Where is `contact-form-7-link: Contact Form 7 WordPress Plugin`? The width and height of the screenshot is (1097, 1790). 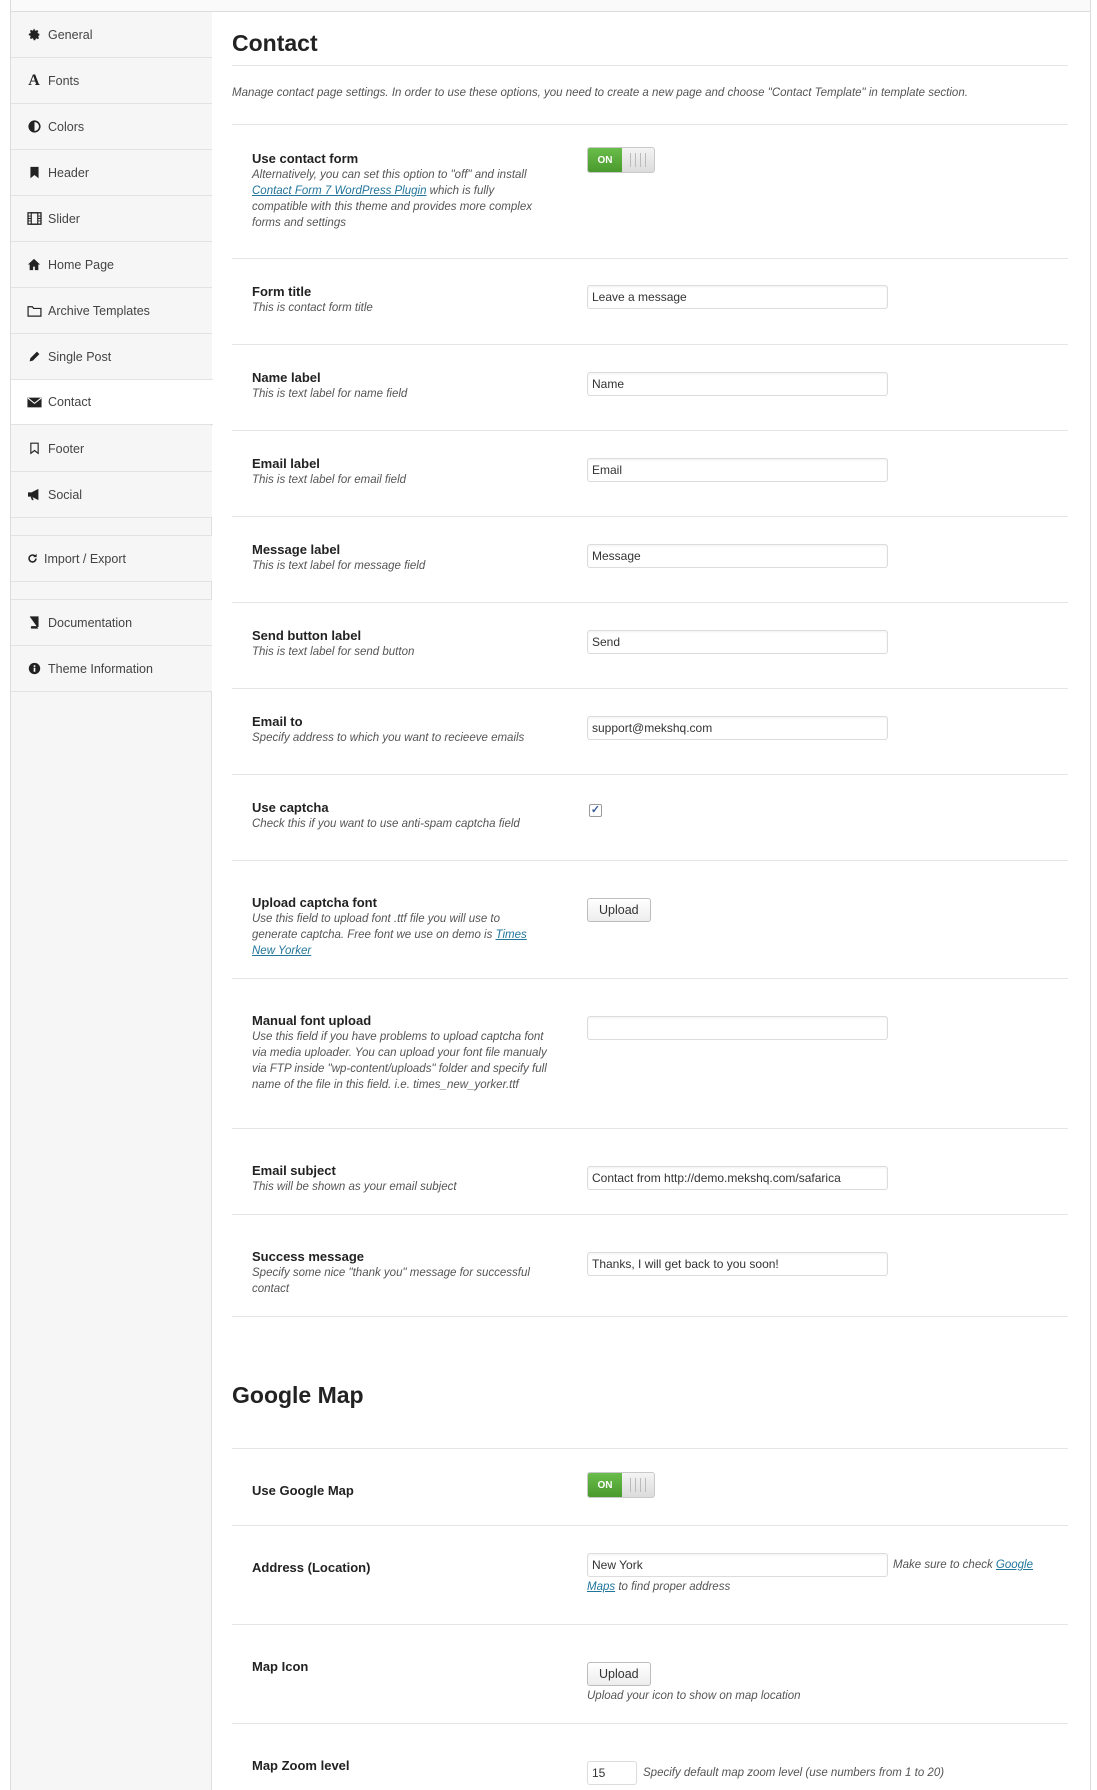 contact-form-7-link: Contact Form 7 WordPress Plugin is located at coordinates (339, 191).